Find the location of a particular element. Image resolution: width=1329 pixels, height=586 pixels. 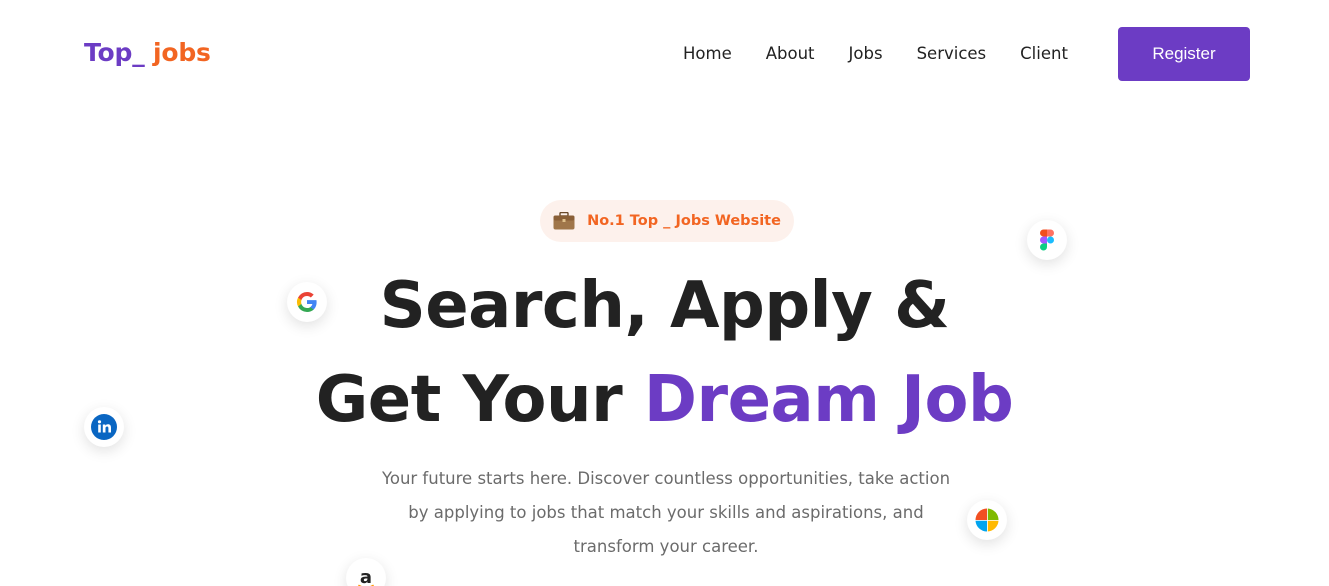

badge-text: No.1 Top _ Jobs Website is located at coordinates (684, 221).